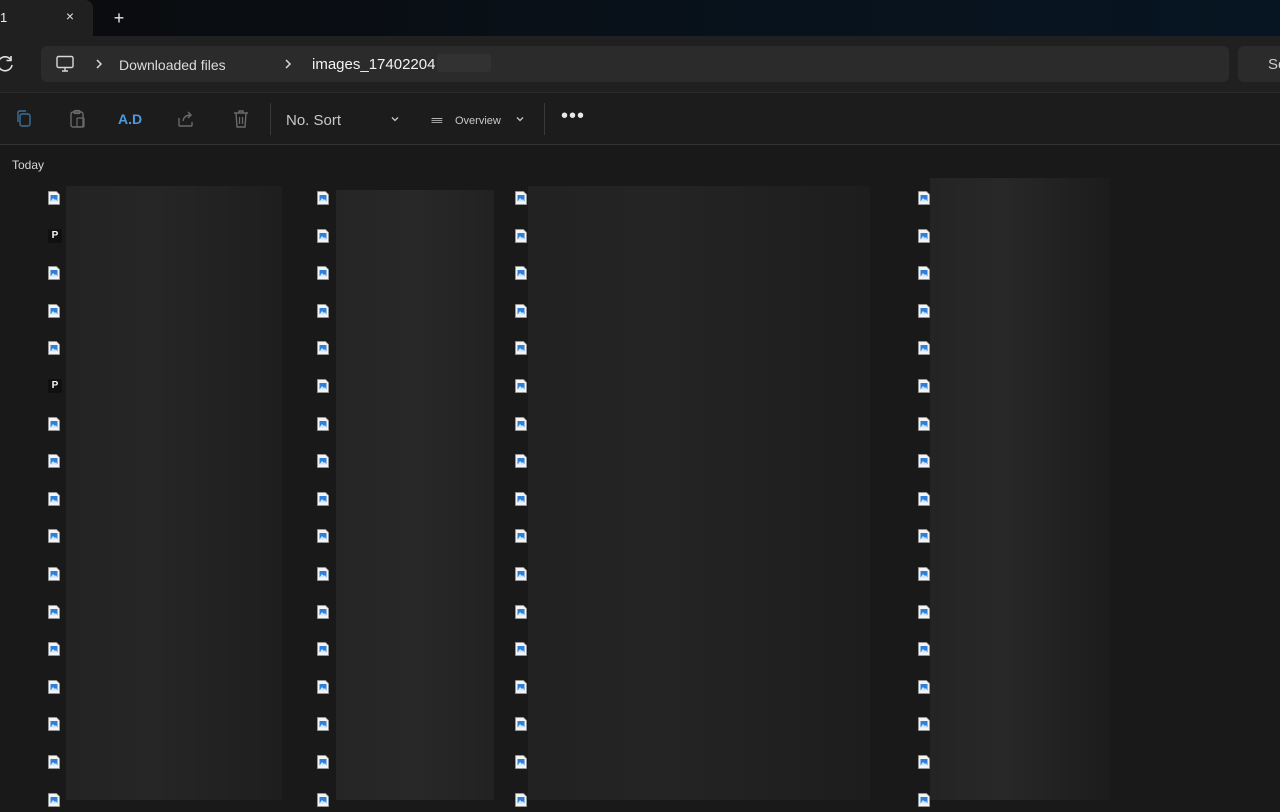  What do you see at coordinates (65, 64) in the screenshot?
I see `computer-icon` at bounding box center [65, 64].